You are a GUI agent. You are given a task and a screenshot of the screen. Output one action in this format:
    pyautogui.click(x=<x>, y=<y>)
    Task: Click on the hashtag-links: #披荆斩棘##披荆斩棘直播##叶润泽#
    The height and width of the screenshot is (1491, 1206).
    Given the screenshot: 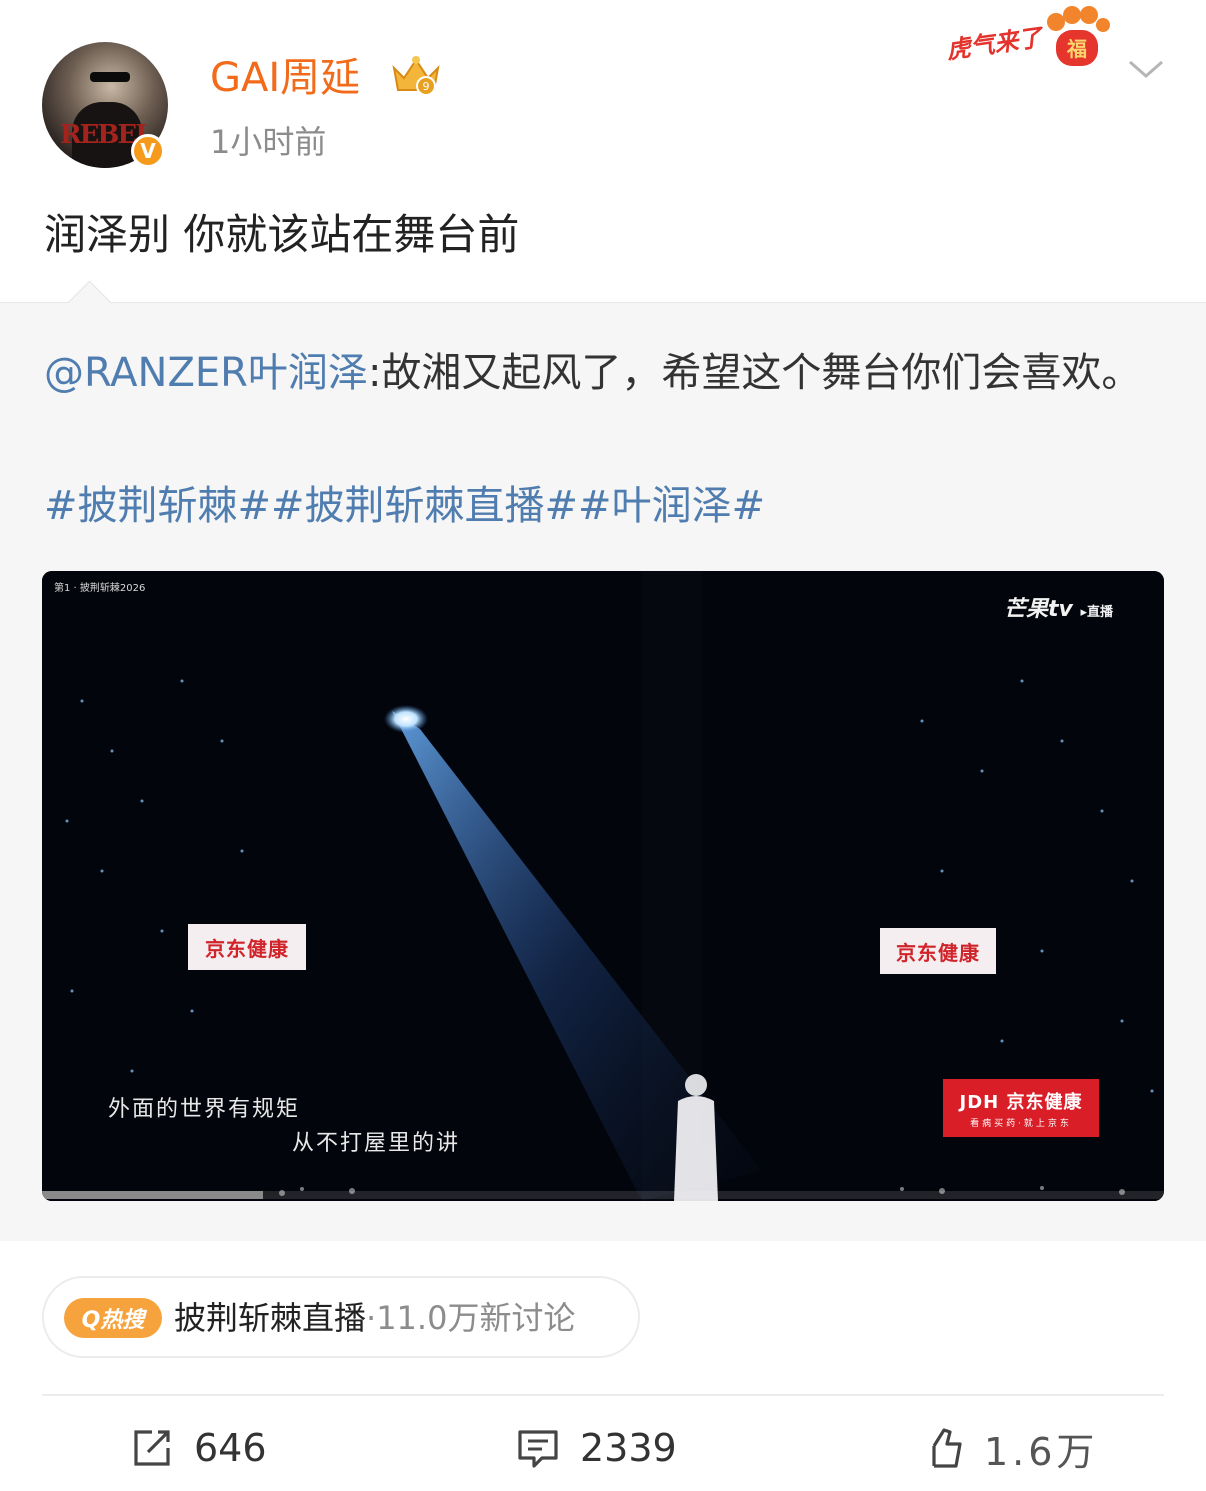 What is the action you would take?
    pyautogui.click(x=404, y=506)
    